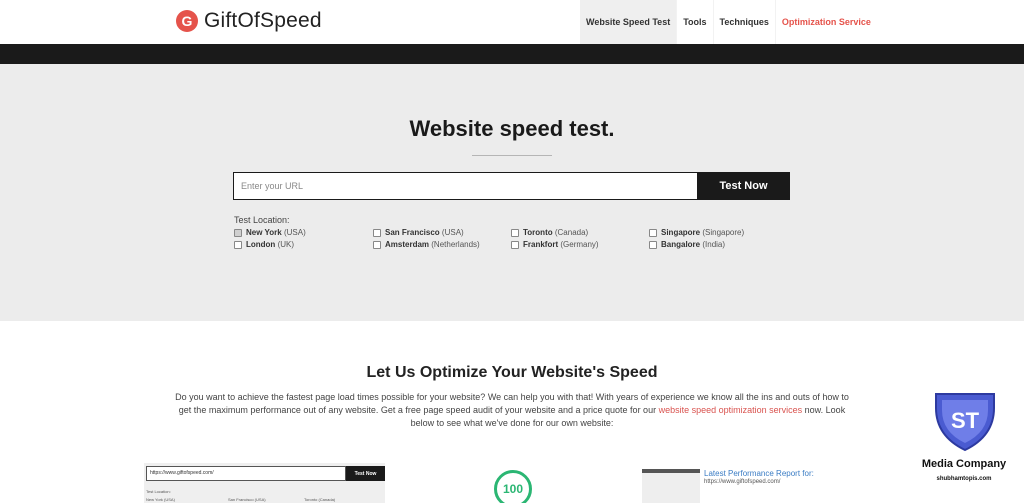 The height and width of the screenshot is (503, 1024). What do you see at coordinates (262, 220) in the screenshot?
I see `test-location-label: Test Location:` at bounding box center [262, 220].